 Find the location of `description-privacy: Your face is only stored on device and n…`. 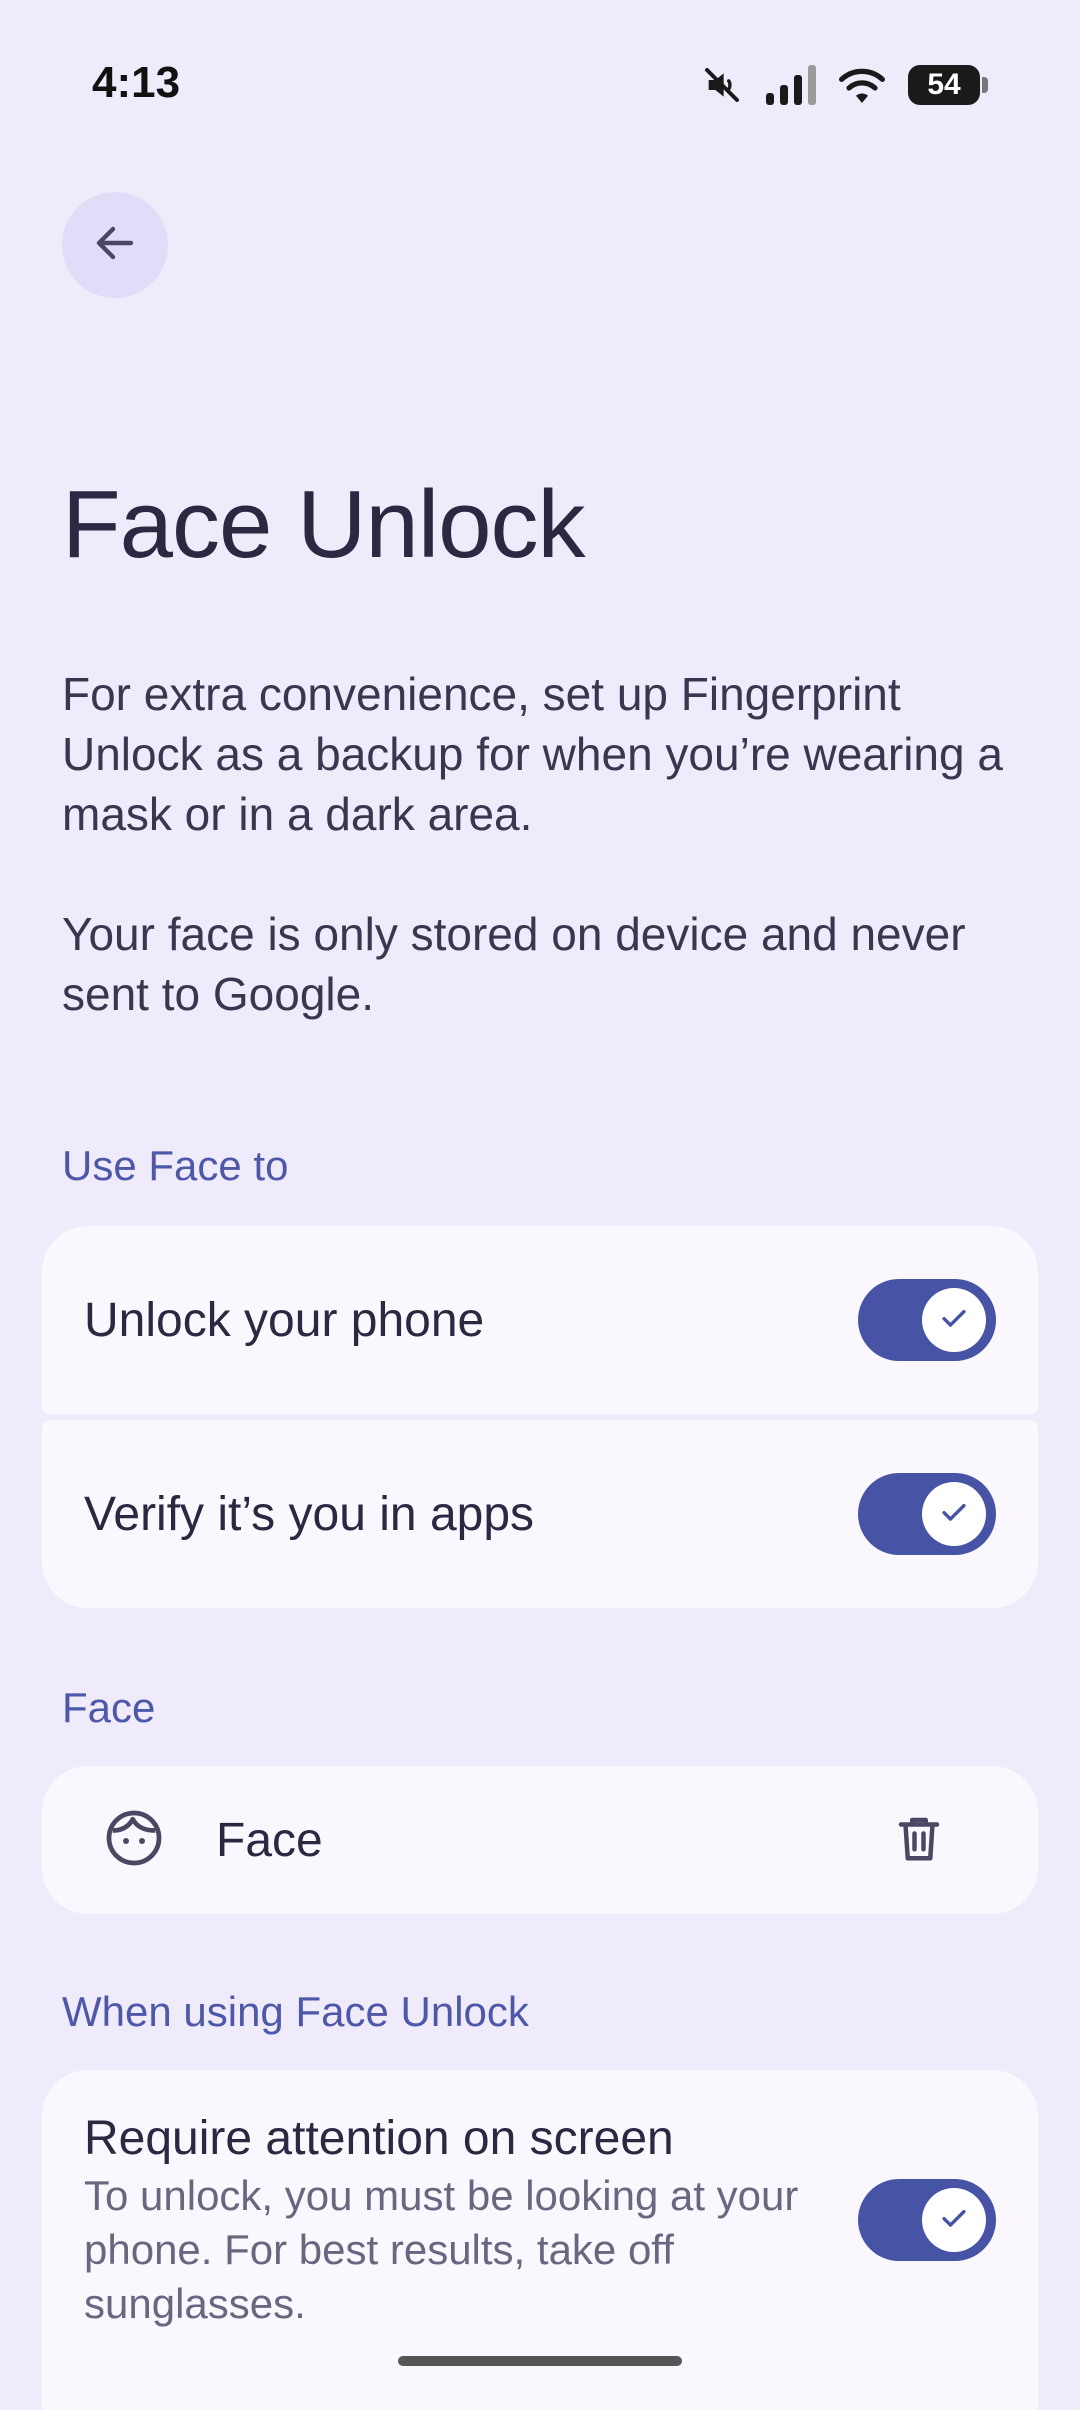

description-privacy: Your face is only stored on device and n… is located at coordinates (514, 964).